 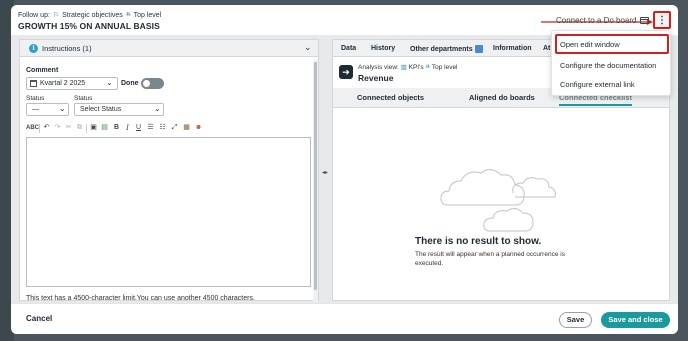 I want to click on calendar-icon, so click(x=33, y=83).